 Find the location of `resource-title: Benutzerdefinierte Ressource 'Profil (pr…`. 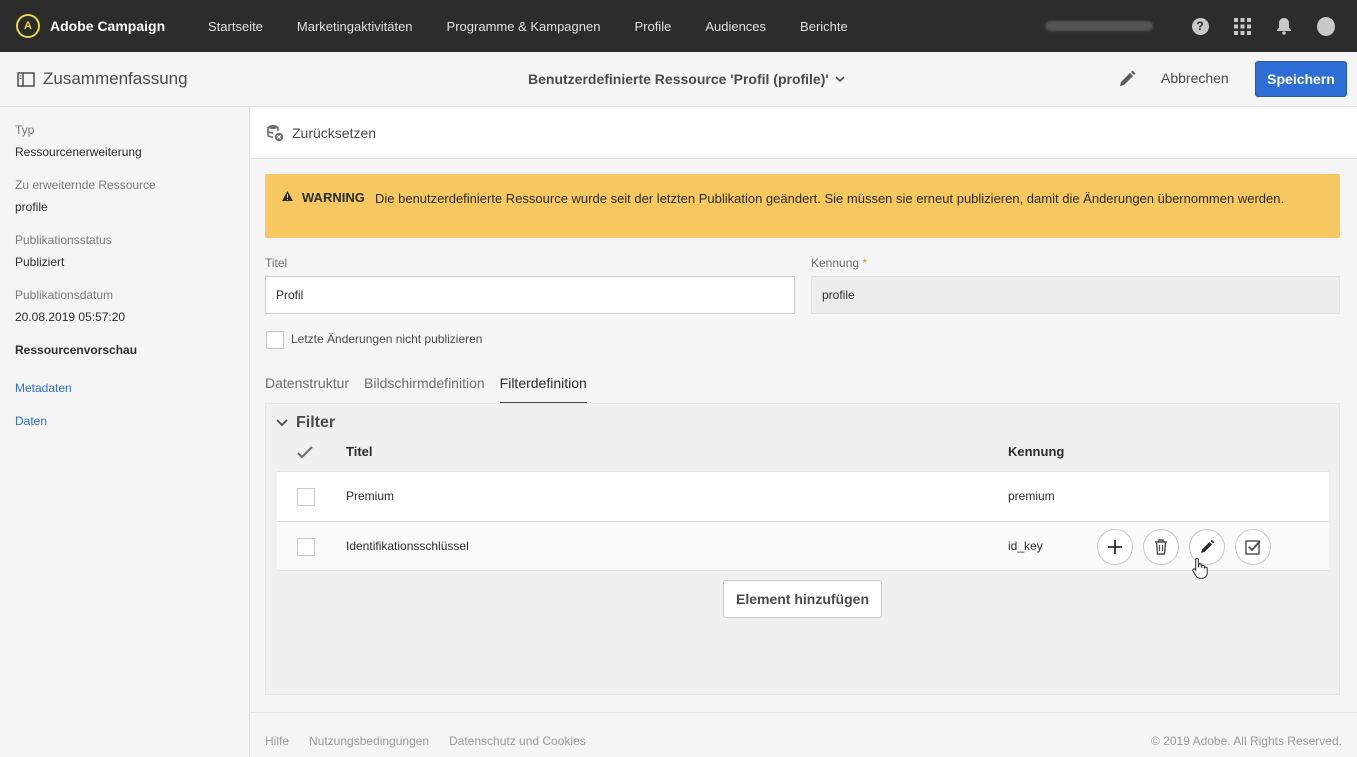

resource-title: Benutzerdefinierte Ressource 'Profil (pr… is located at coordinates (678, 79).